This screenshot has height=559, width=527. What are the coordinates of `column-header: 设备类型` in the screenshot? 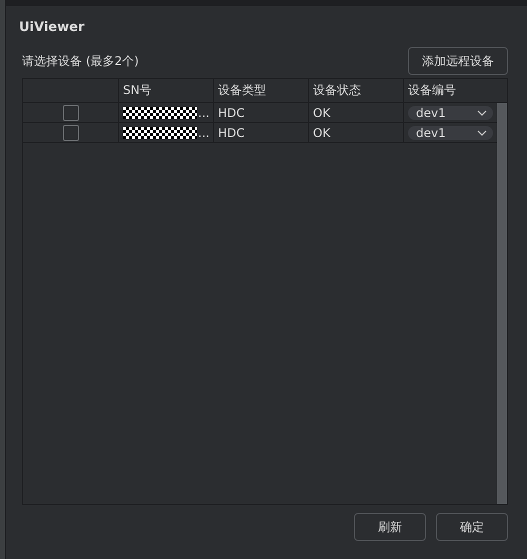 It's located at (242, 90).